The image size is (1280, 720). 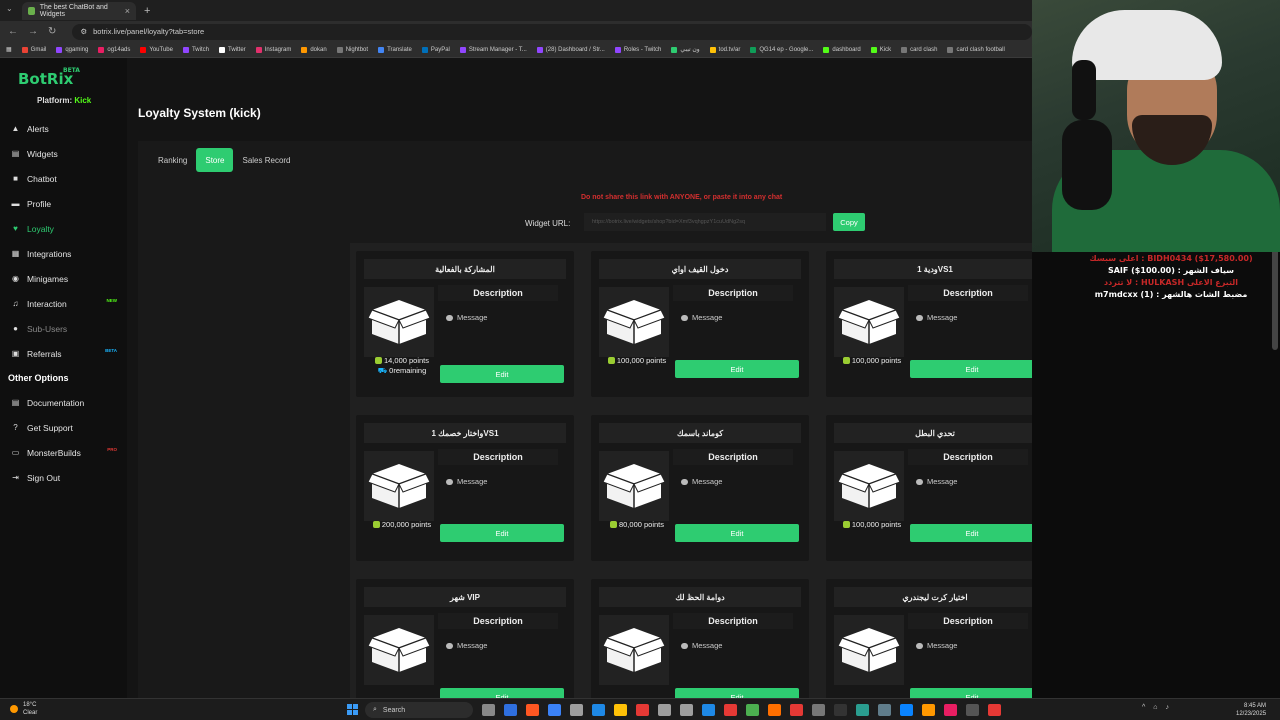 I want to click on bookmark-item: YouTube, so click(x=156, y=49).